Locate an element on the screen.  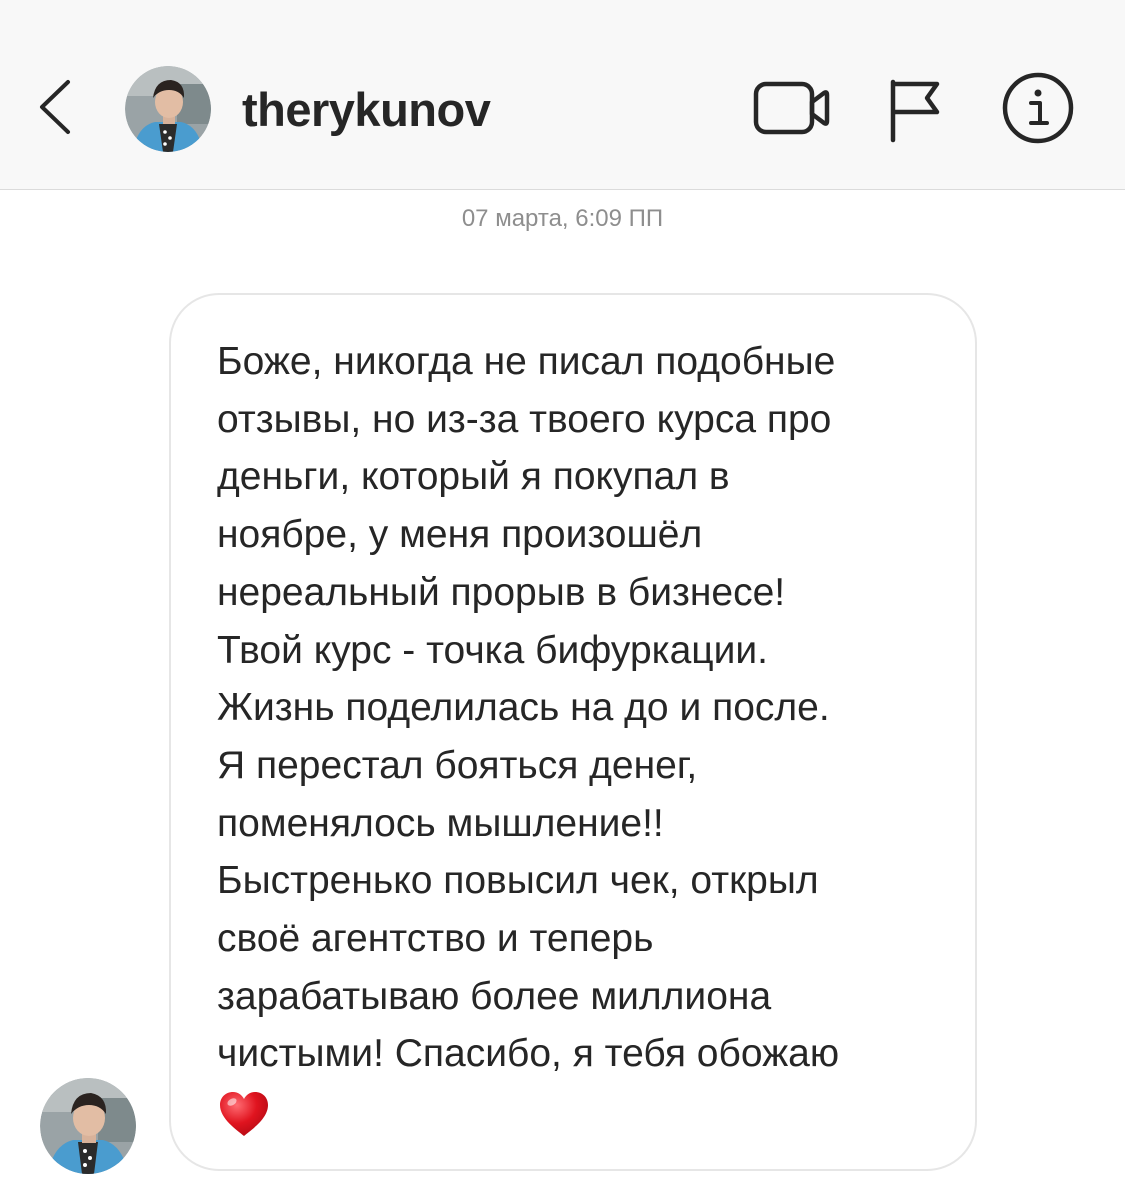
message-line: Жизнь поделилась на до и после. is located at coordinates (523, 708).